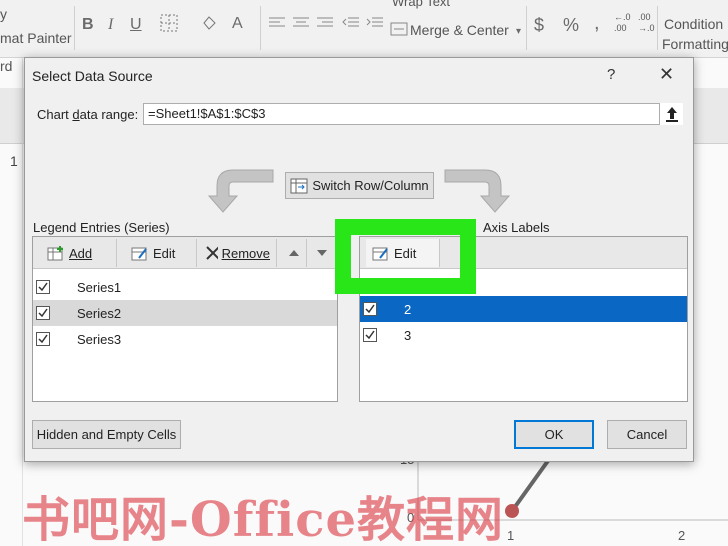 The image size is (728, 546). Describe the element at coordinates (518, 31) in the screenshot. I see `chevron-down-icon: ▾` at that location.